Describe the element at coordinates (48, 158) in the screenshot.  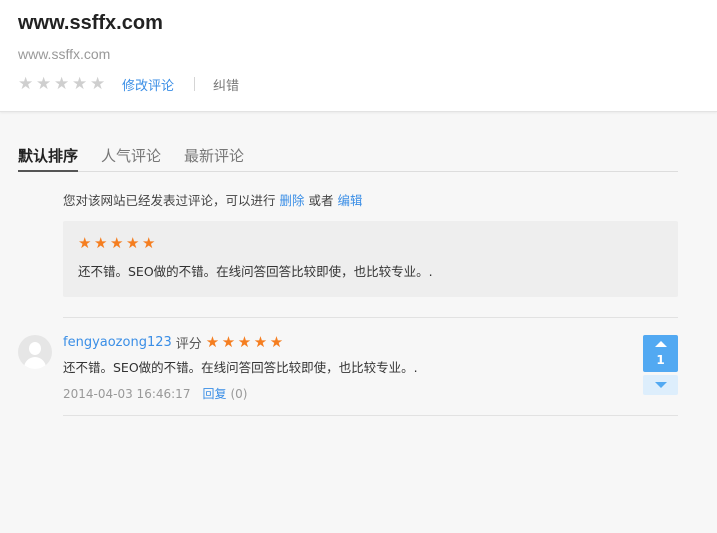
I see `tab-default-sort: 默认排序` at that location.